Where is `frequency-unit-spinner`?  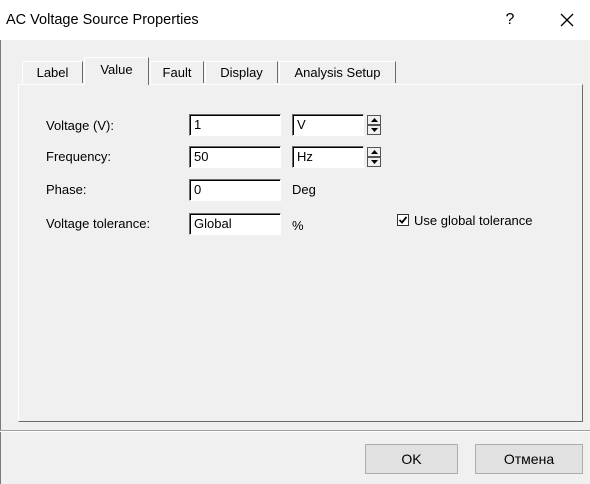
frequency-unit-spinner is located at coordinates (374, 157).